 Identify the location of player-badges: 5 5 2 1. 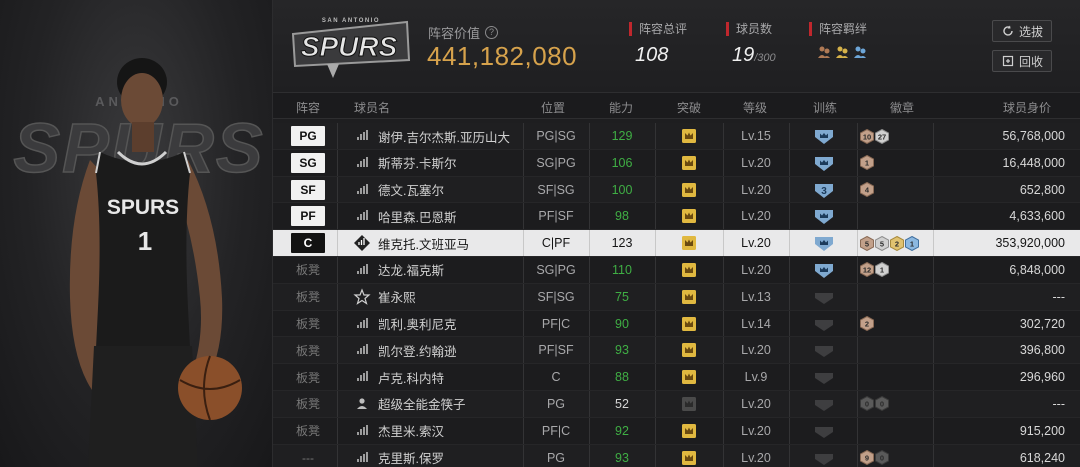
(889, 243).